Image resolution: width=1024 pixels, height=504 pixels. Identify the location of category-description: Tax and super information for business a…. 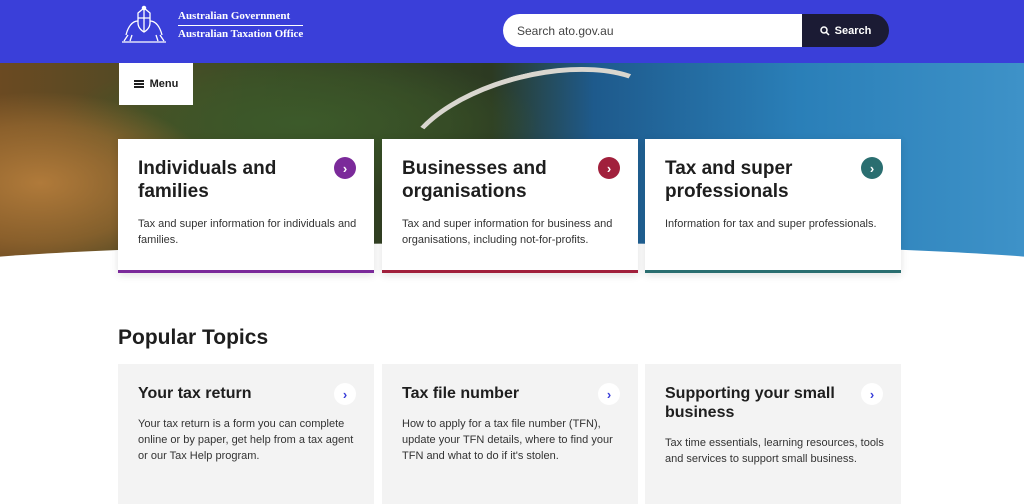
(507, 232).